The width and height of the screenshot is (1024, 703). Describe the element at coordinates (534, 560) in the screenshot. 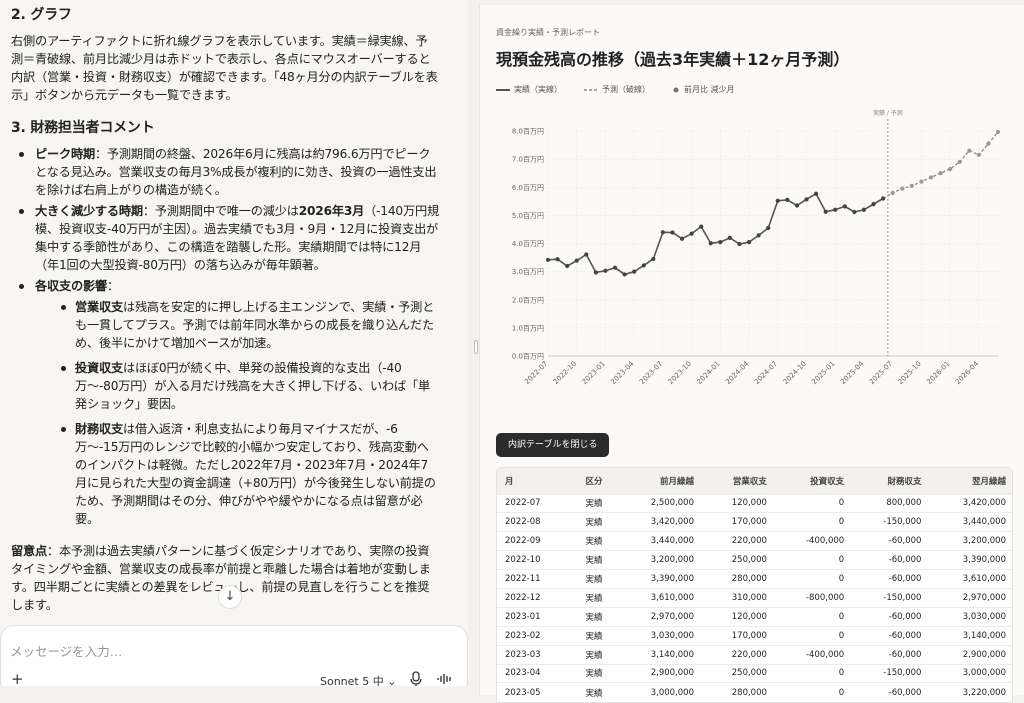

I see `table-cell: 2022-10` at that location.